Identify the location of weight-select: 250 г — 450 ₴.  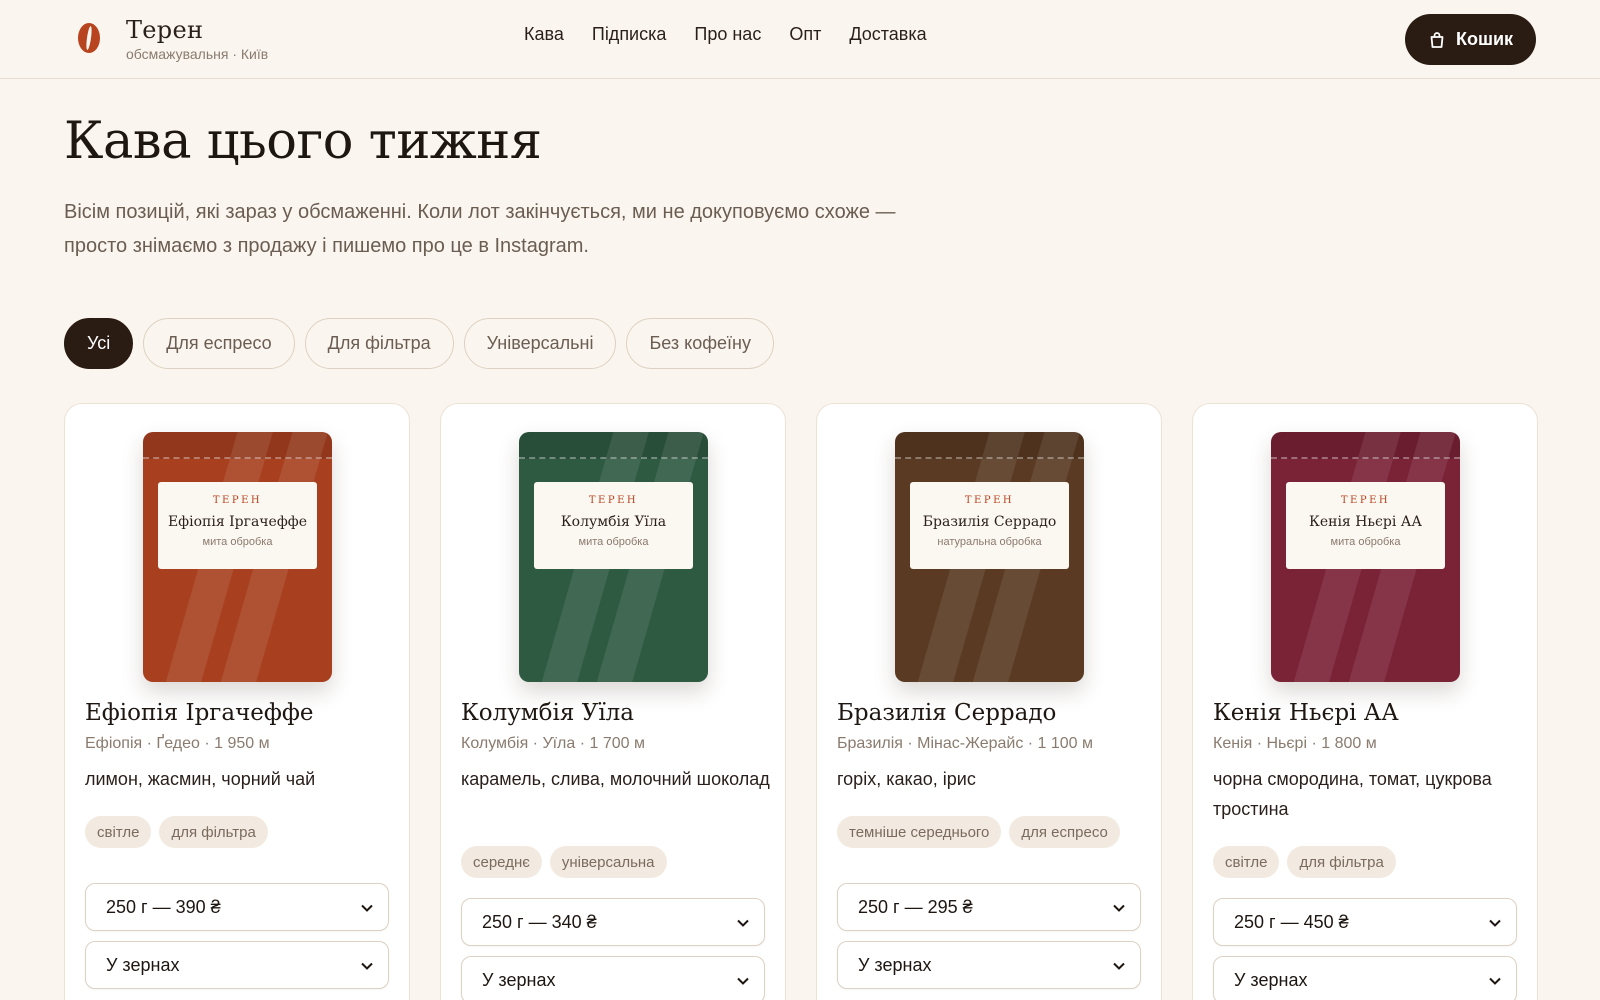
(1365, 922).